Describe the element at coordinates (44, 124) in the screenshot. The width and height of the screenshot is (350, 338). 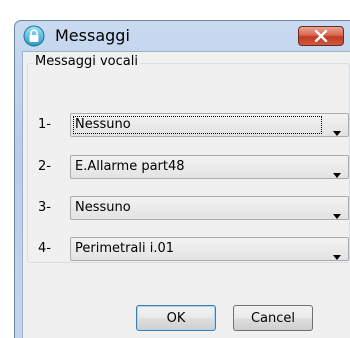
I see `row-label-1: 1-` at that location.